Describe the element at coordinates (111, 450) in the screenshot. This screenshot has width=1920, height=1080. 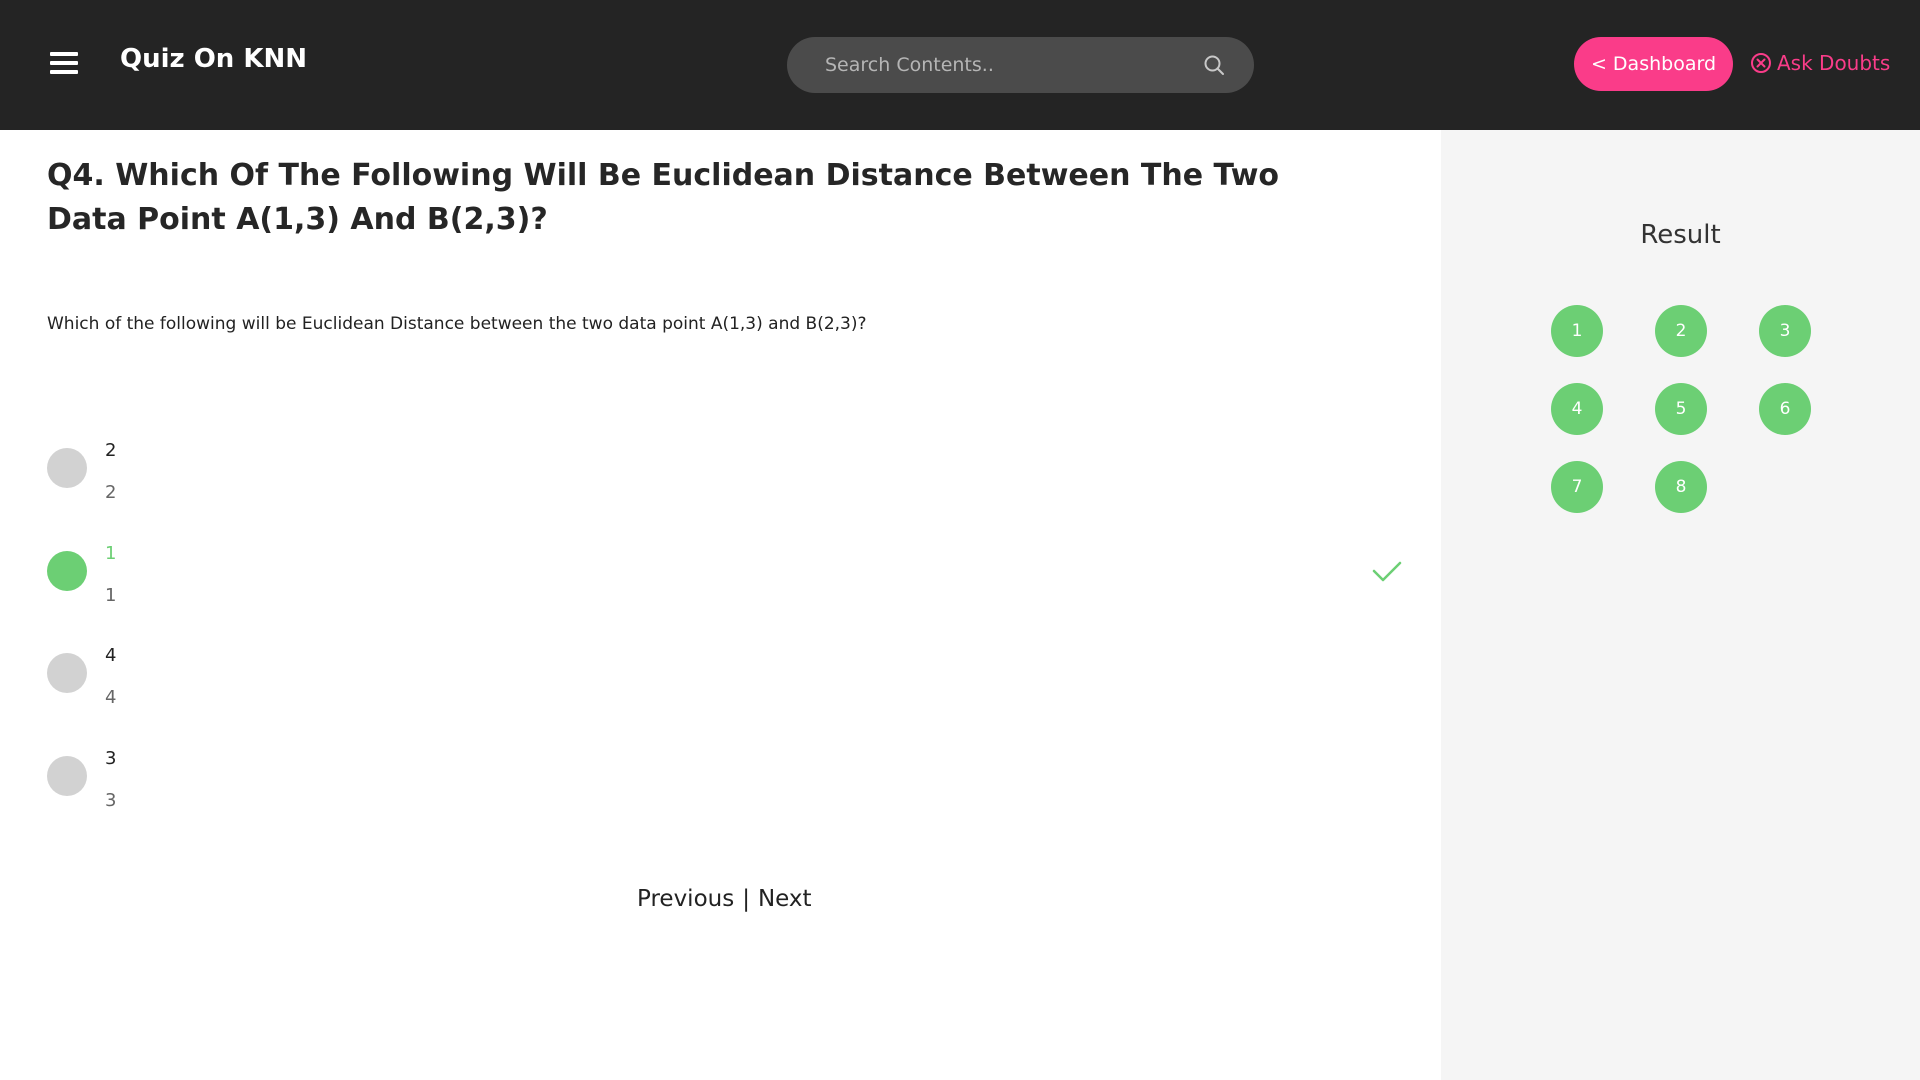
I see `option-label: 2` at that location.